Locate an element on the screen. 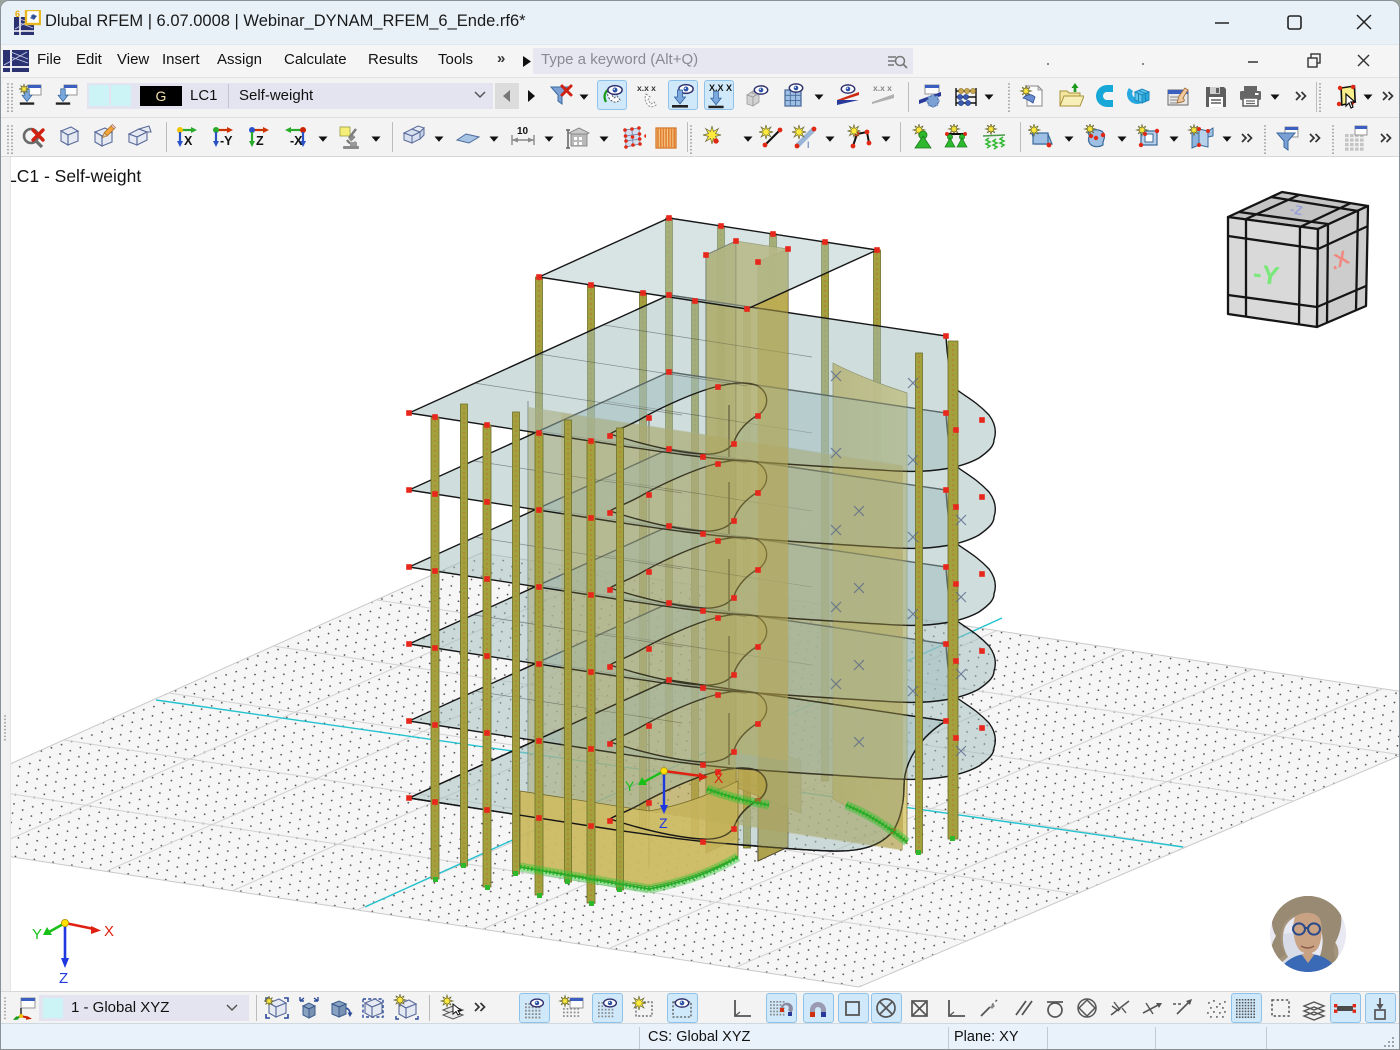 Image resolution: width=1400 pixels, height=1050 pixels. svg-text: -X is located at coordinates (296, 141).